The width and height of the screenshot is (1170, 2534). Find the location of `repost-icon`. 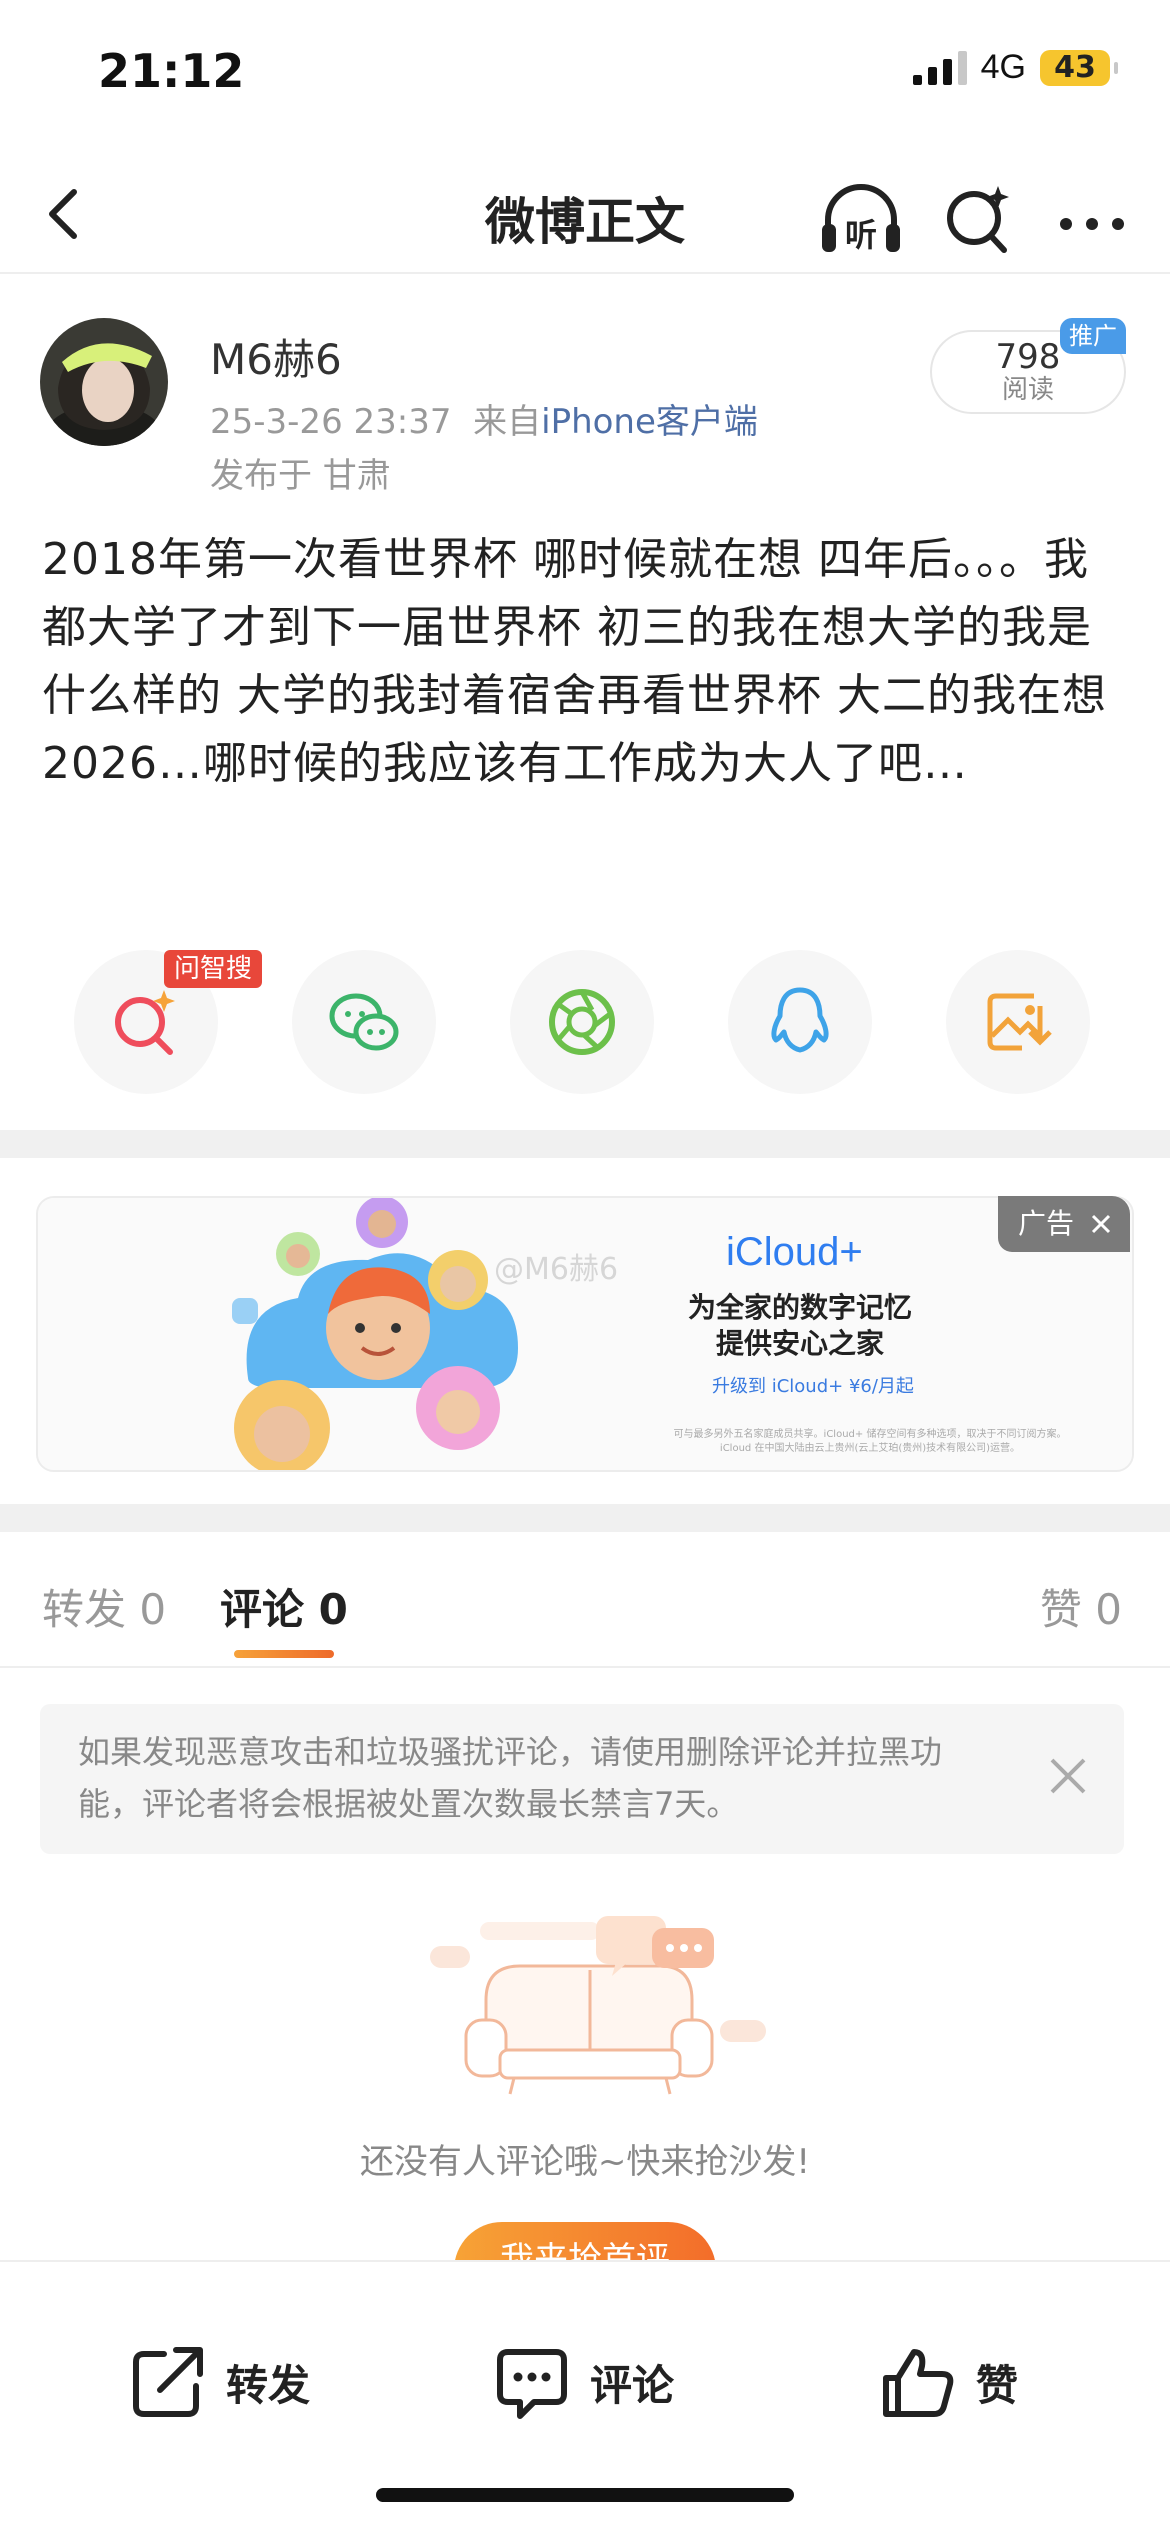

repost-icon is located at coordinates (168, 2382).